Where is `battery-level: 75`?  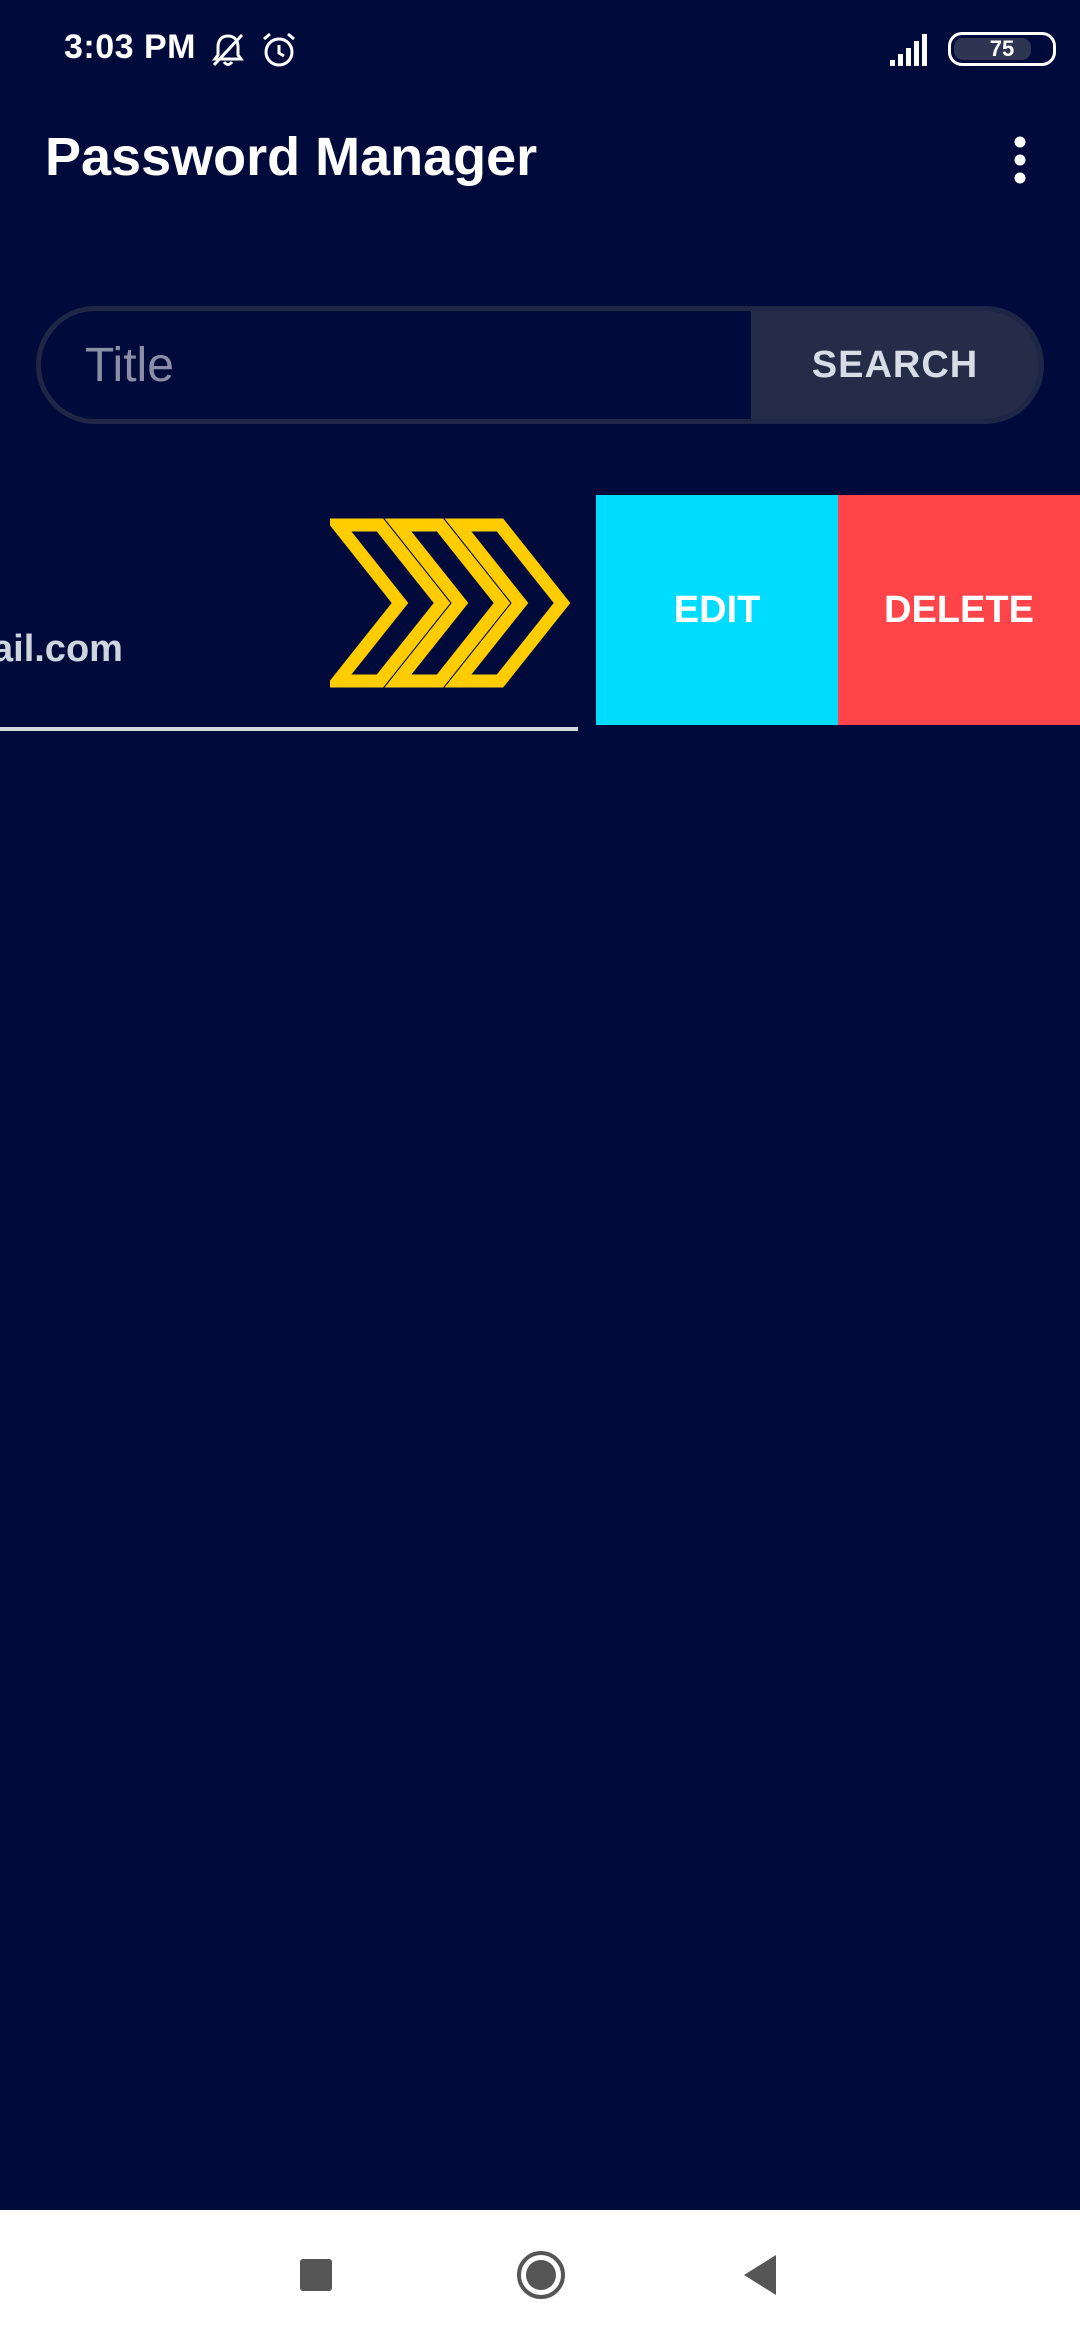
battery-level: 75 is located at coordinates (1002, 48).